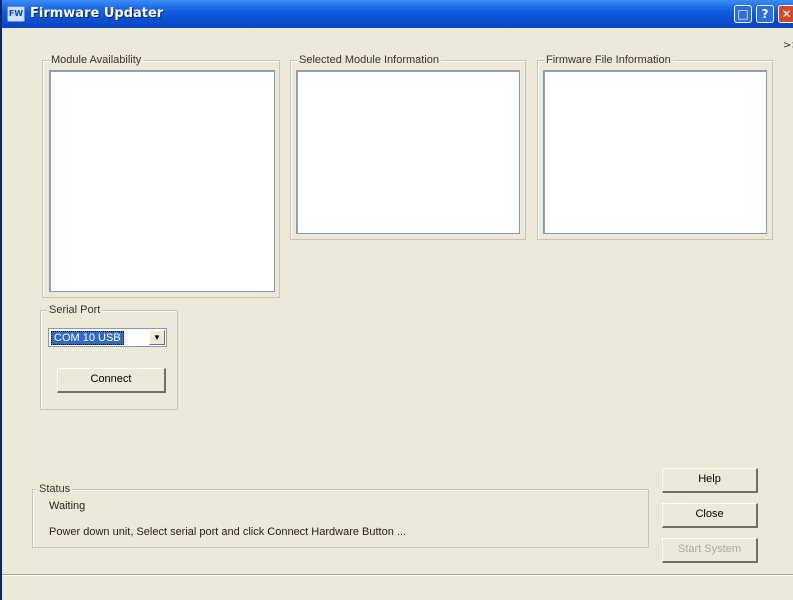 The image size is (793, 600). Describe the element at coordinates (96, 60) in the screenshot. I see `module-availability-label: Module Availability` at that location.